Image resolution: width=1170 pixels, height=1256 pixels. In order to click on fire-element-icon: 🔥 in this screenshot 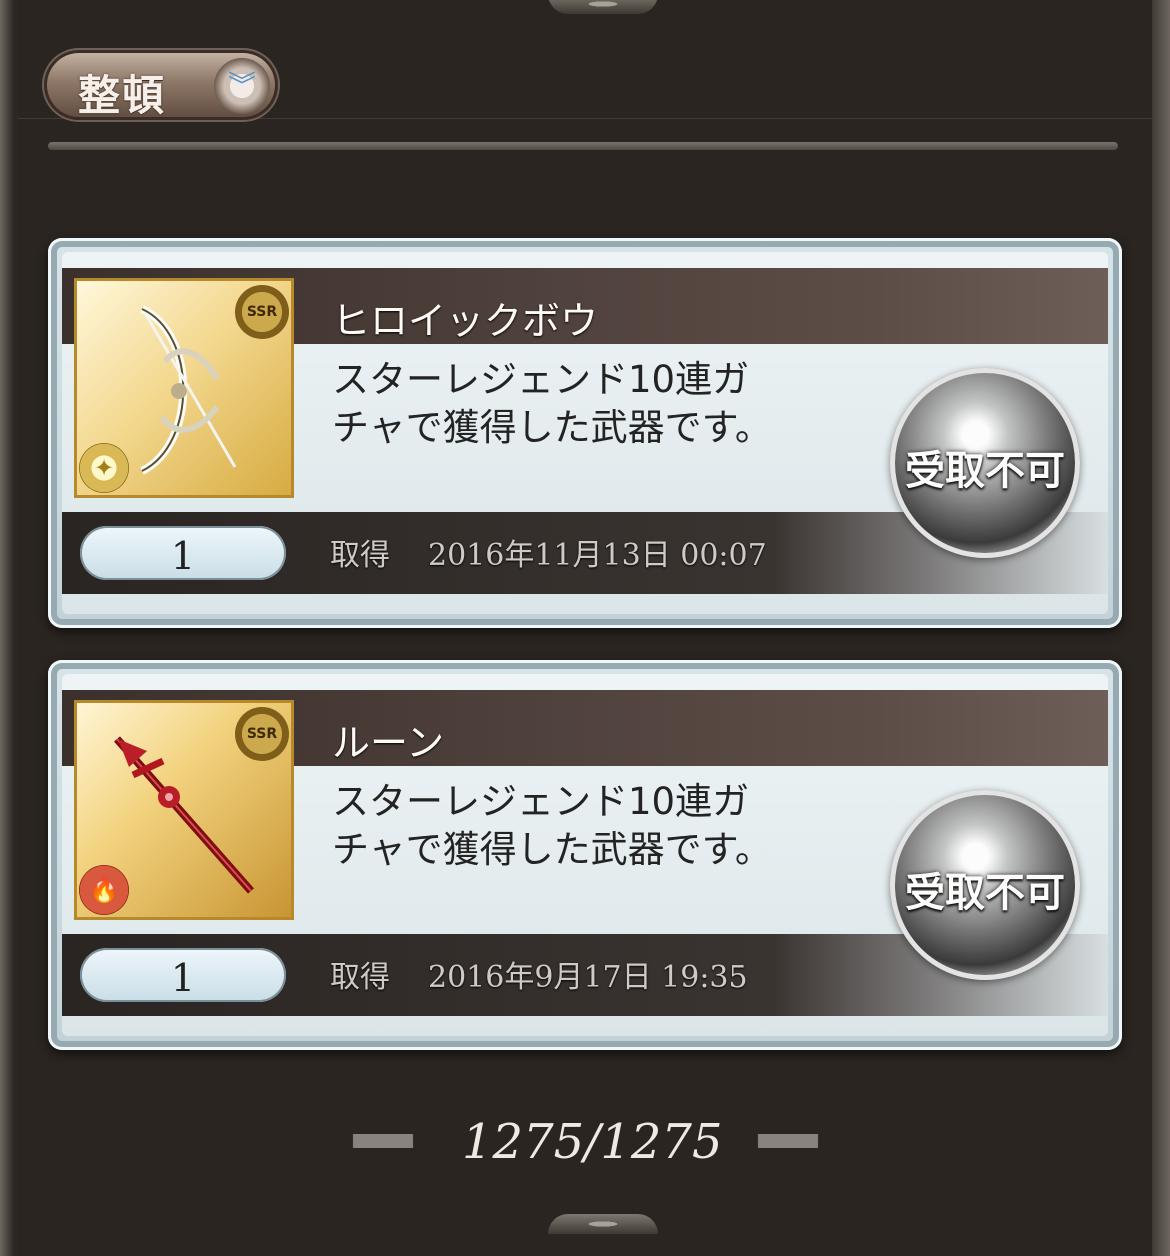, I will do `click(104, 890)`.